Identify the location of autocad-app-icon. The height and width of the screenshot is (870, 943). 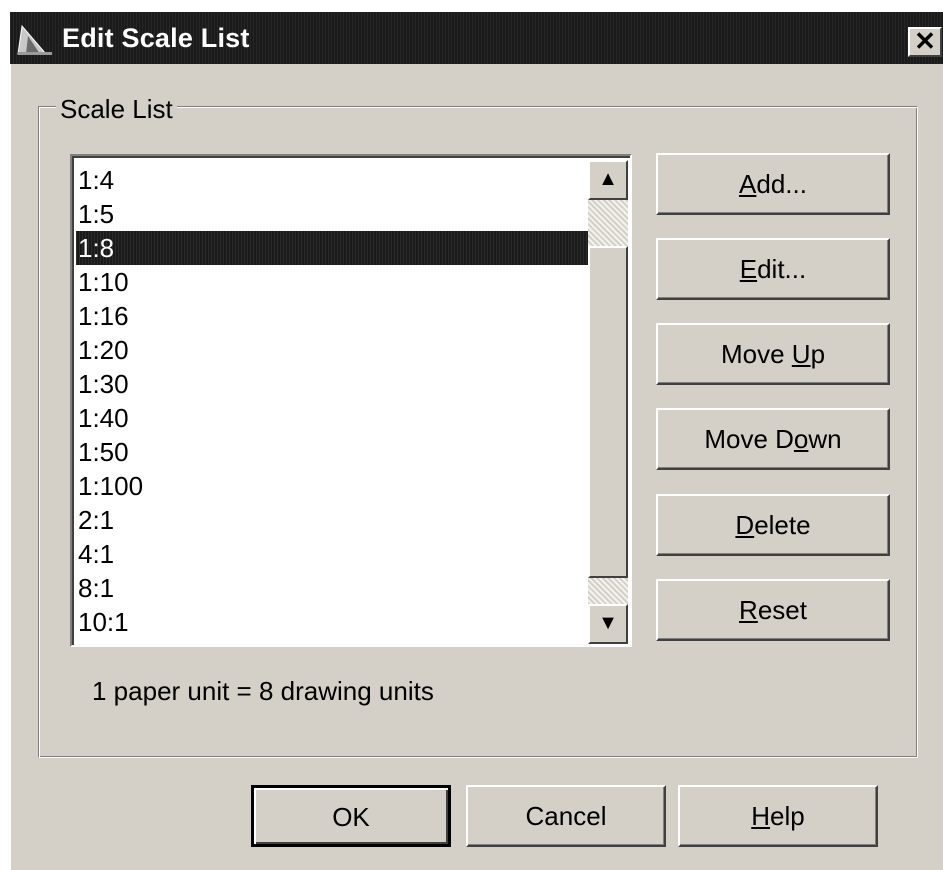
(34, 39).